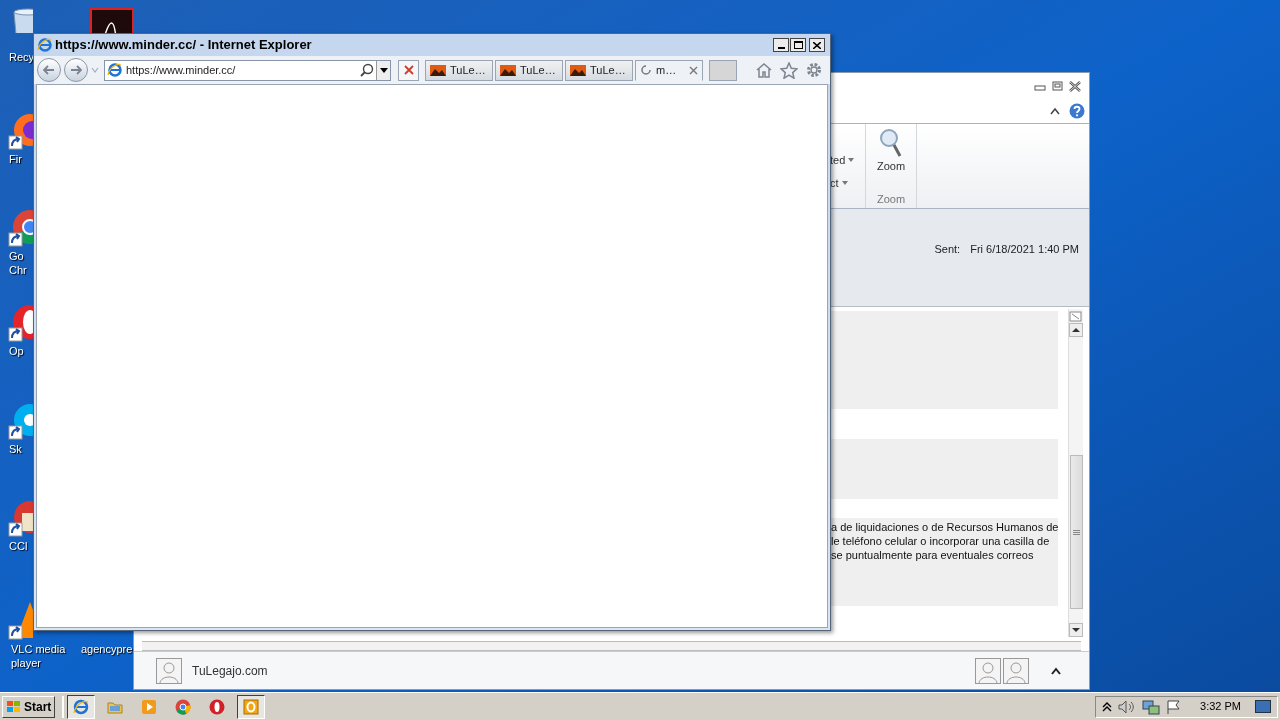 The height and width of the screenshot is (720, 1280). Describe the element at coordinates (29, 706) in the screenshot. I see `start-button: Start` at that location.